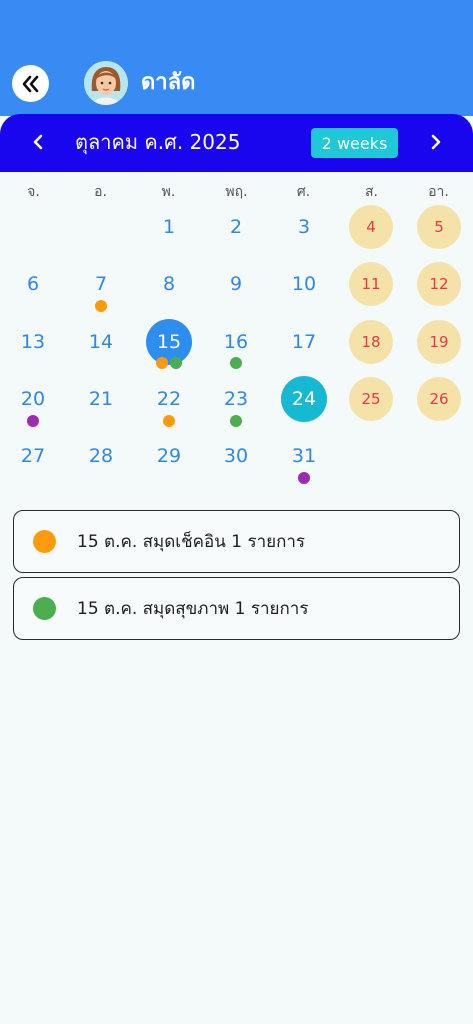  Describe the element at coordinates (168, 192) in the screenshot. I see `weekday-label: พ.` at that location.